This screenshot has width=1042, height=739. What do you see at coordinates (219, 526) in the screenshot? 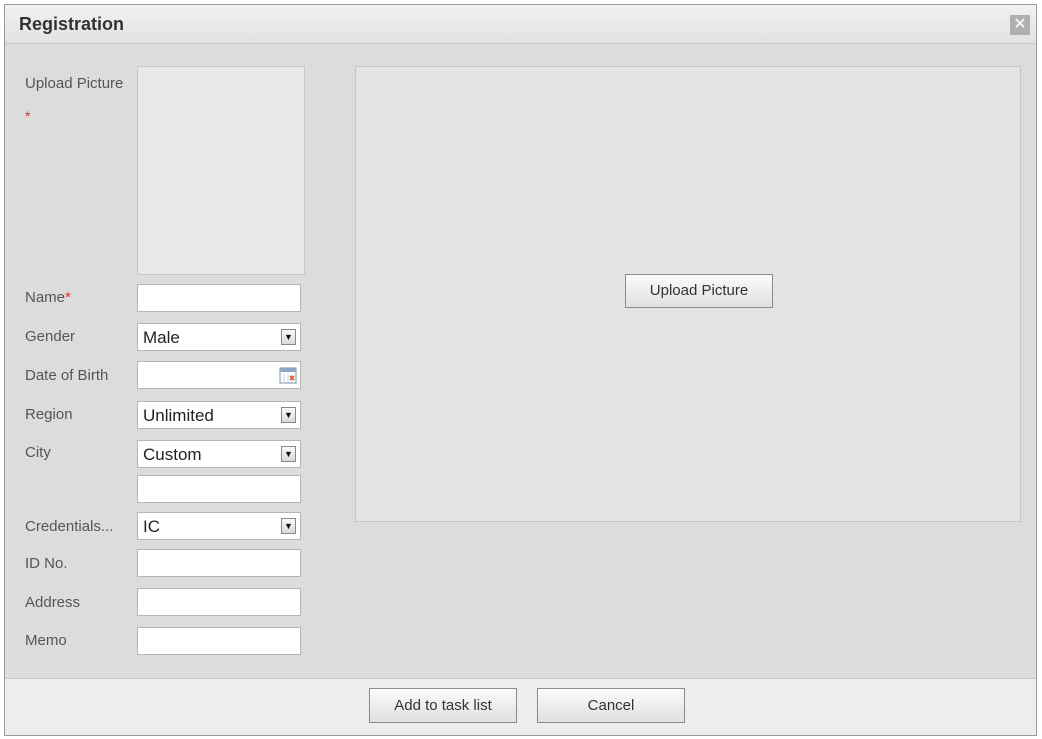
I see `credentials-select: IC ▼` at bounding box center [219, 526].